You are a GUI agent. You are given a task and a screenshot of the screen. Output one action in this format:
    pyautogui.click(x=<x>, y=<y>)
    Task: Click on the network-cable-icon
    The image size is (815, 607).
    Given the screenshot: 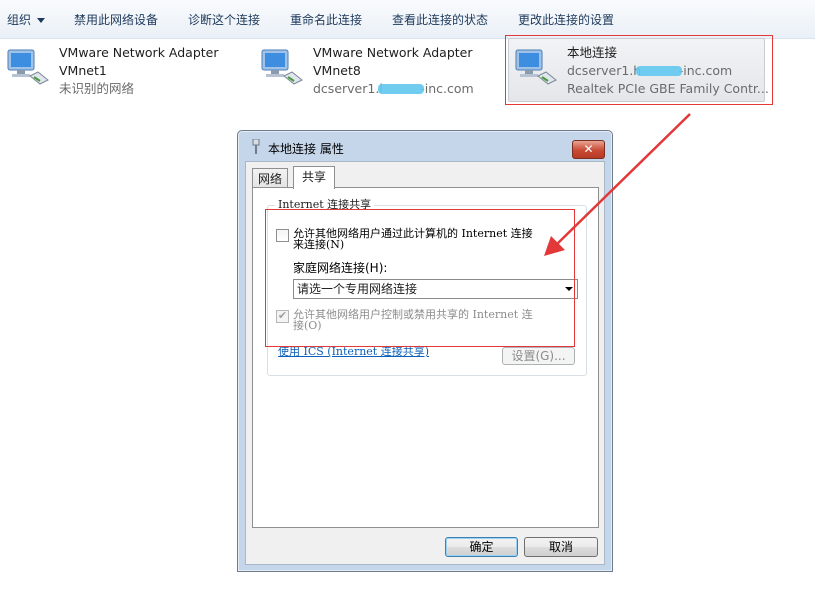 What is the action you would take?
    pyautogui.click(x=256, y=146)
    